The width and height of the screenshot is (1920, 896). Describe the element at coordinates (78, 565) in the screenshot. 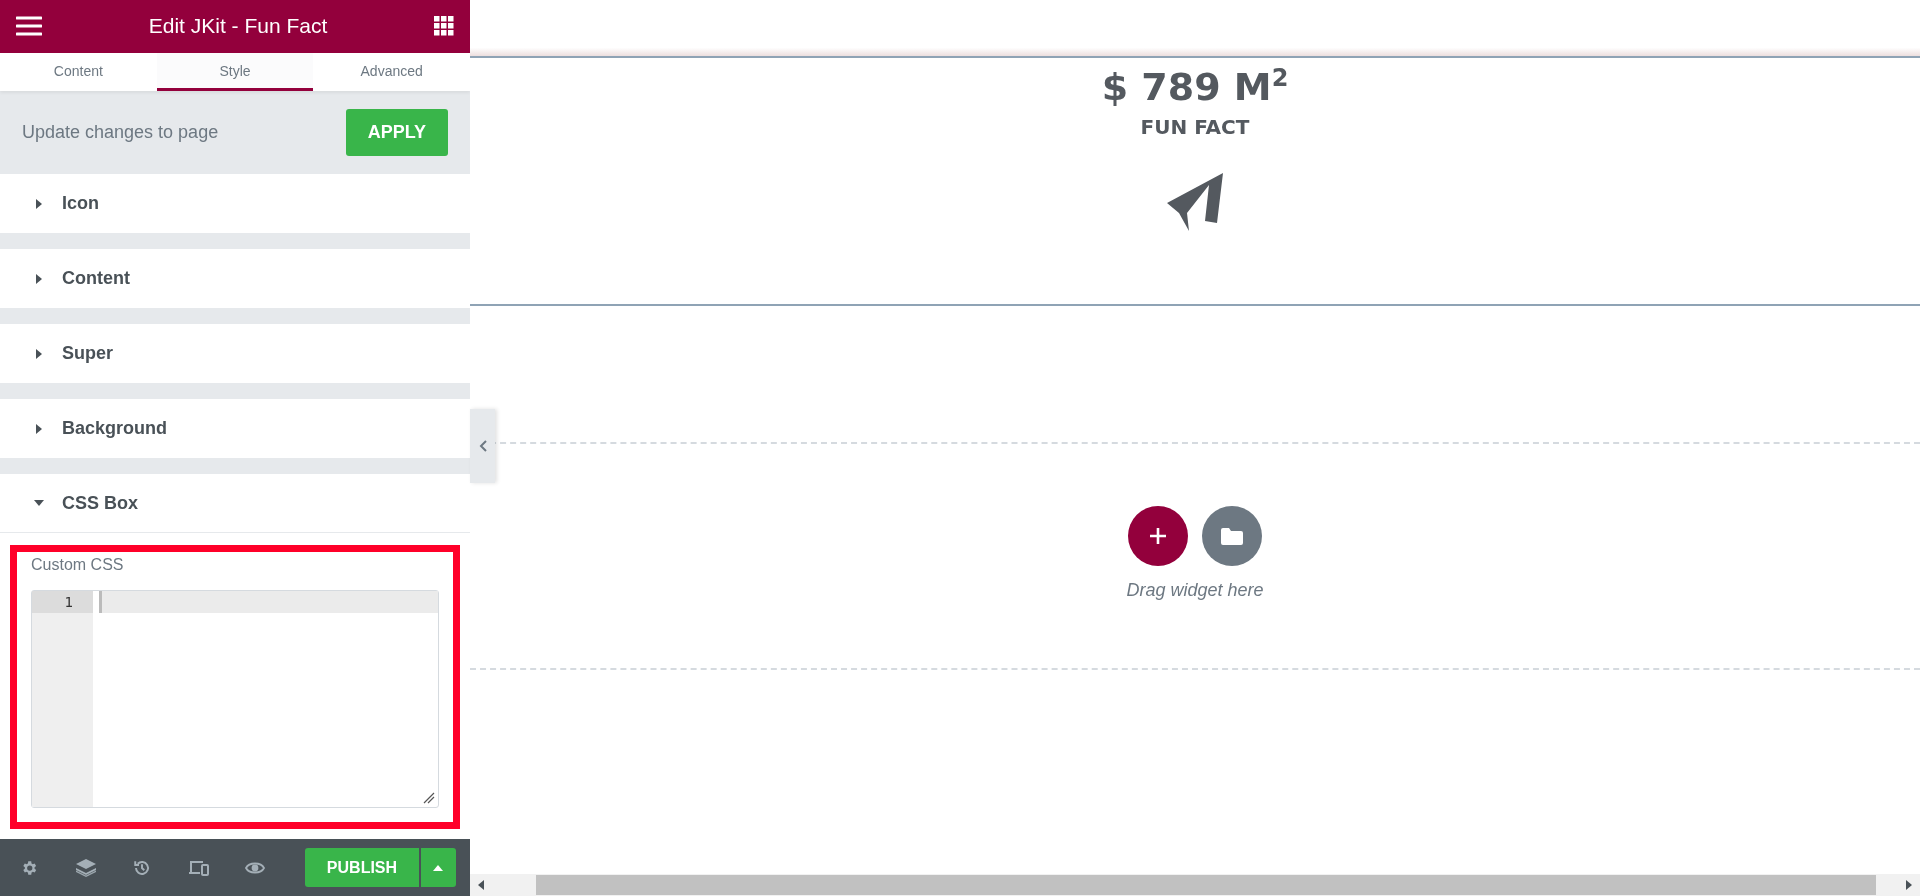

I see `field-label: Custom CSS` at that location.